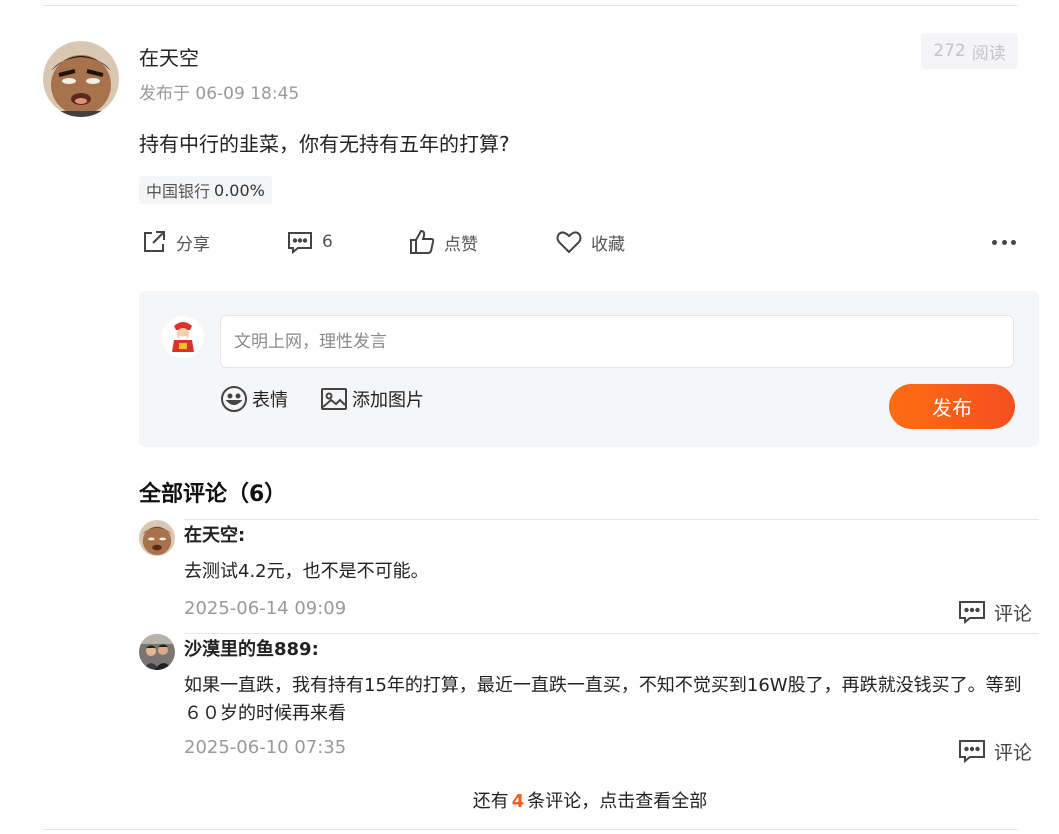  I want to click on read-count-value: 272, so click(949, 51).